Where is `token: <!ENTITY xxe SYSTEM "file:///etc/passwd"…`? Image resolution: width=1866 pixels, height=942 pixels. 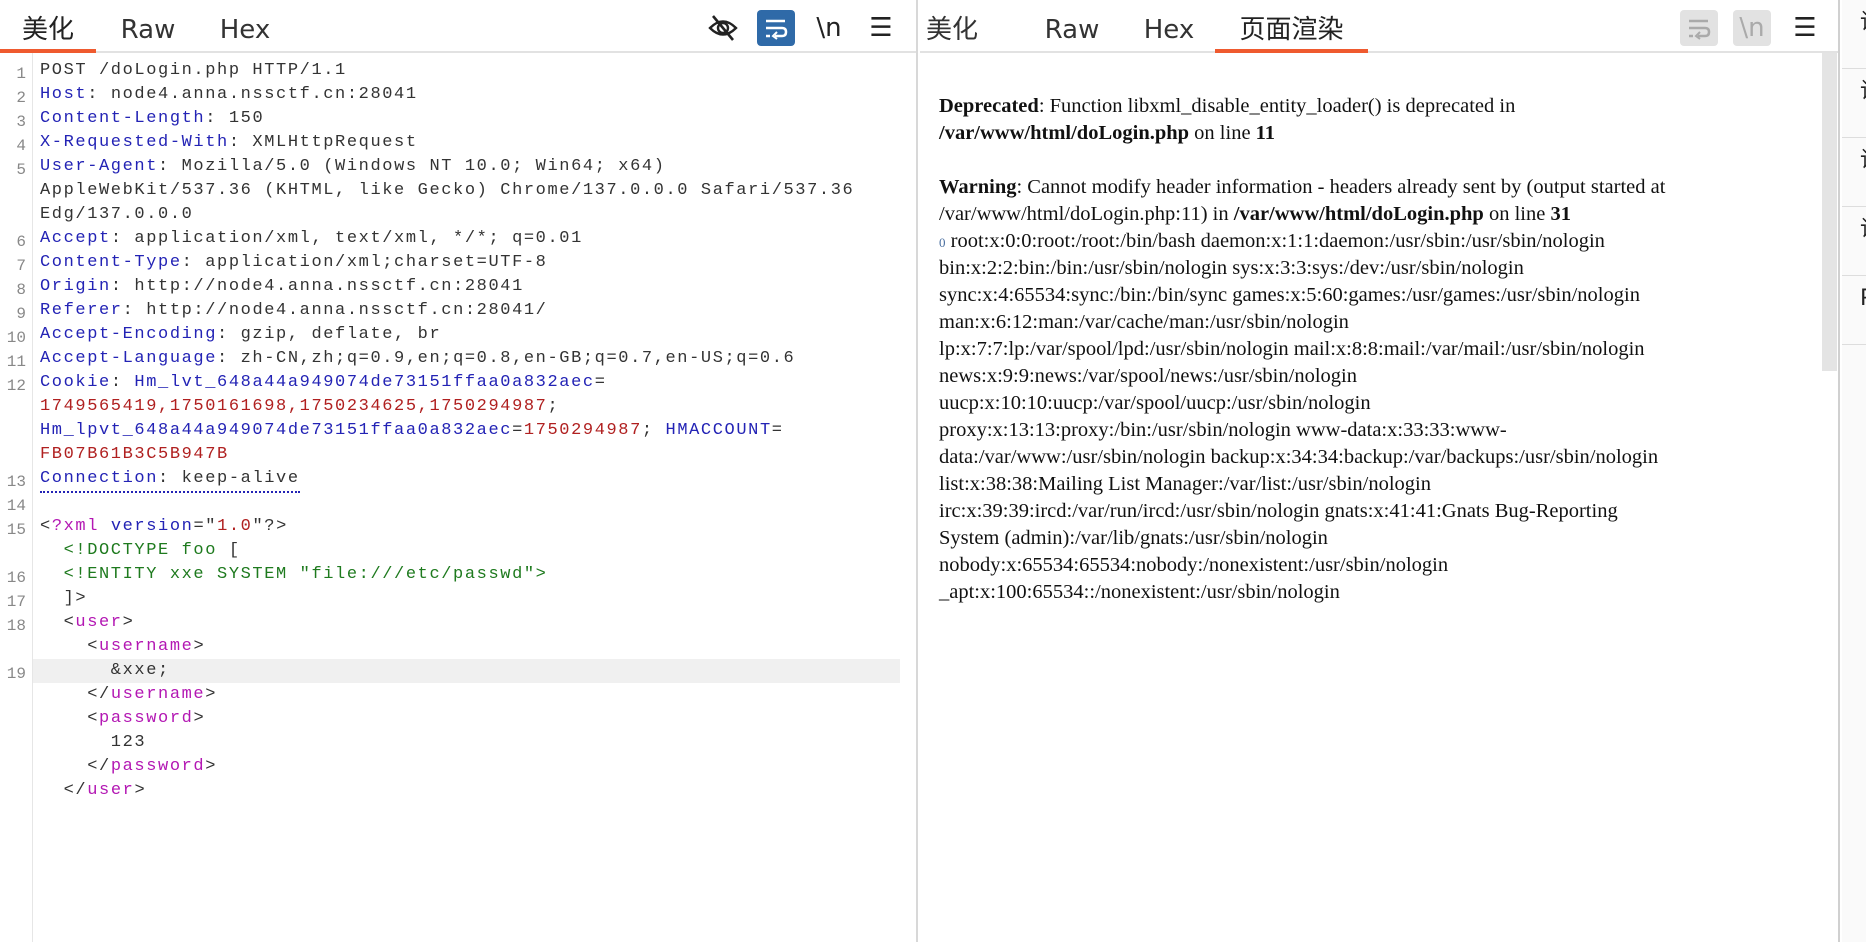 token: <!ENTITY xxe SYSTEM "file:///etc/passwd"… is located at coordinates (294, 574).